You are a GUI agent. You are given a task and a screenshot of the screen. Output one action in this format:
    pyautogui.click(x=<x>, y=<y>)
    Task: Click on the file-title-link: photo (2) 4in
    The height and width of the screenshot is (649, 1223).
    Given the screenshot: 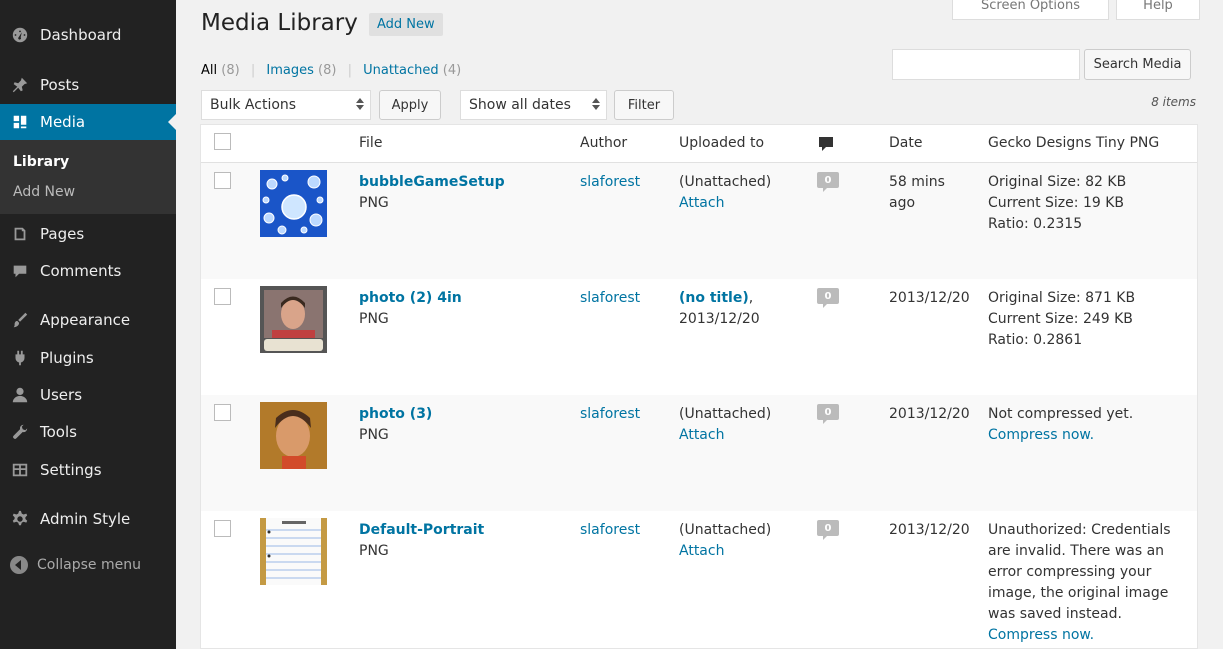 What is the action you would take?
    pyautogui.click(x=410, y=298)
    